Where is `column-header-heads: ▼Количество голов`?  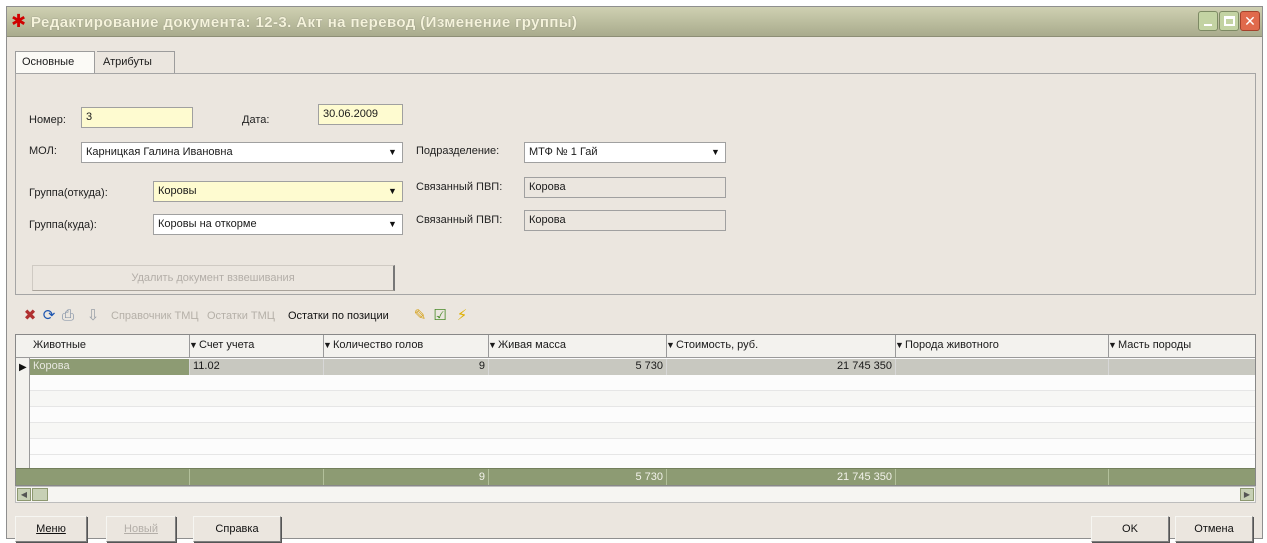
column-header-heads: ▼Количество голов is located at coordinates (406, 346).